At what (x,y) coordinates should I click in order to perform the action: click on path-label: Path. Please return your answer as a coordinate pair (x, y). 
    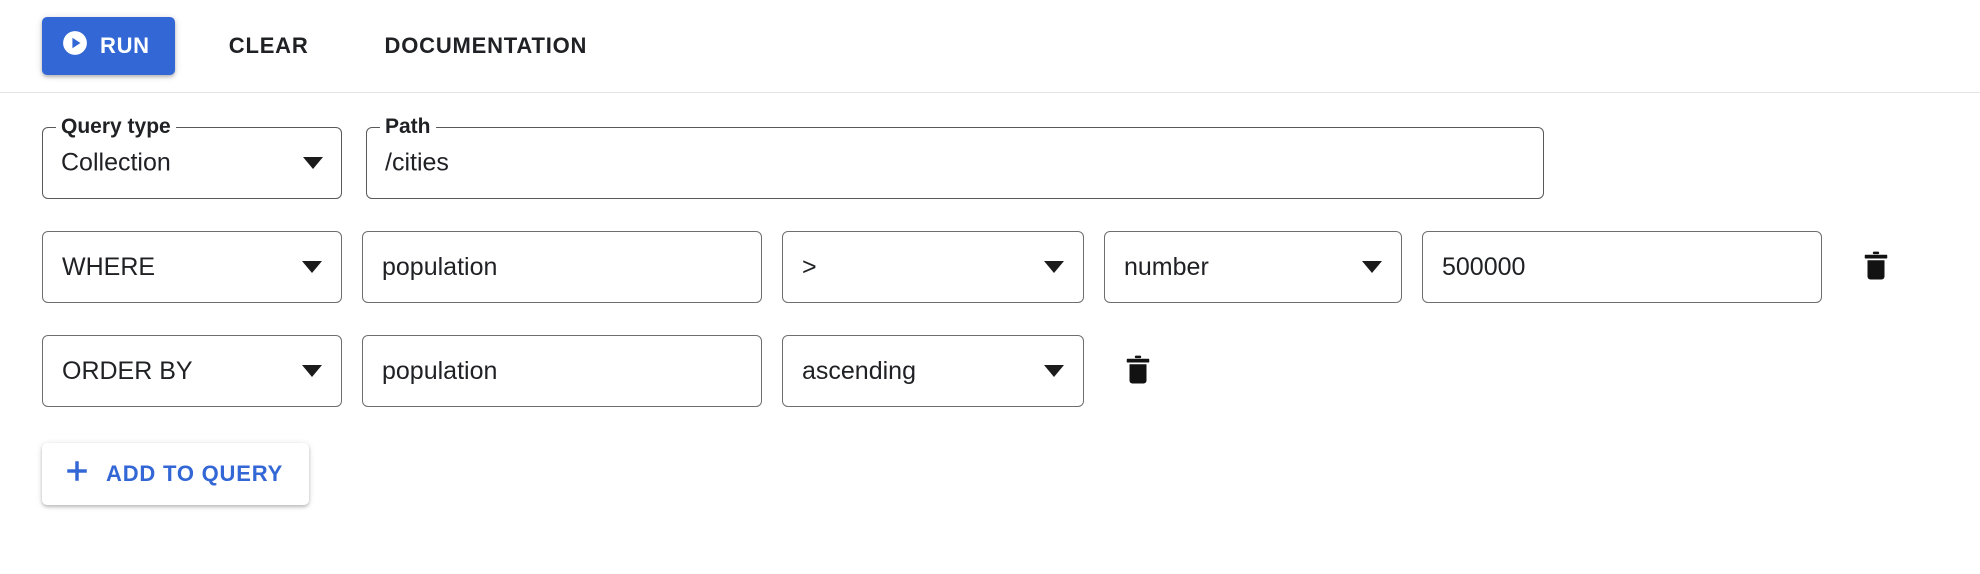
    Looking at the image, I should click on (408, 126).